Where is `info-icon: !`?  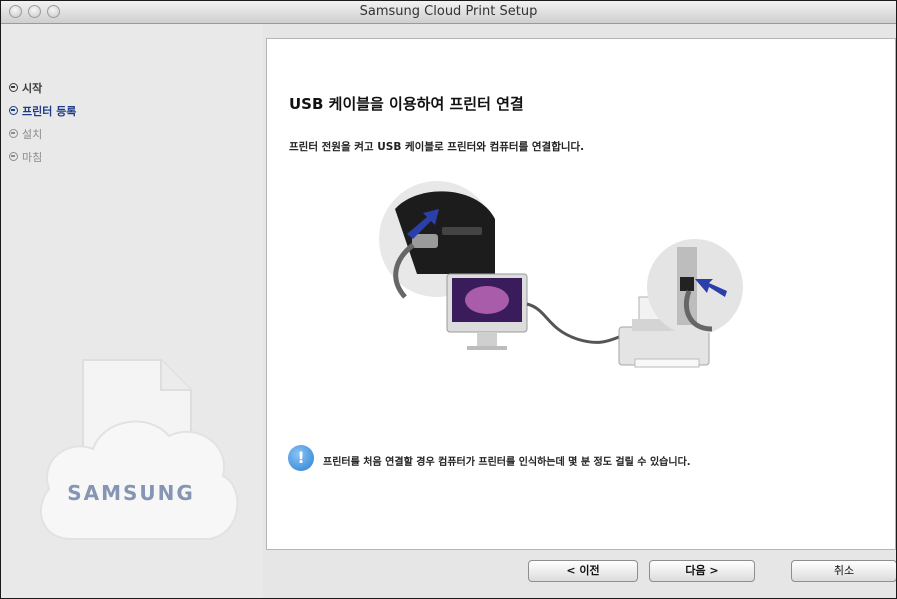
info-icon: ! is located at coordinates (301, 458).